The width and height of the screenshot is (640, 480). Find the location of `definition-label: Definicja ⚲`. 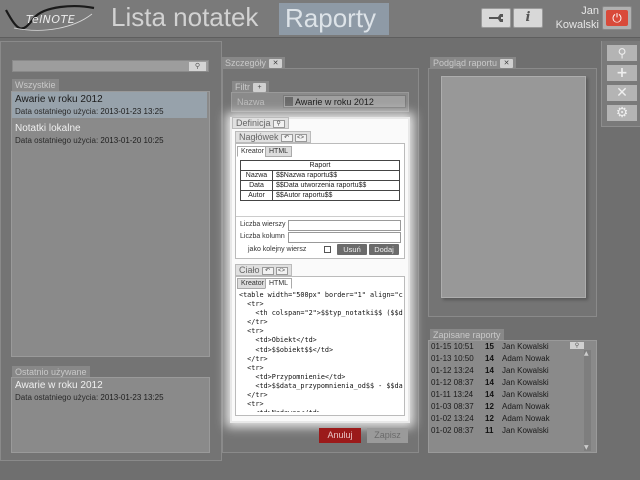

definition-label: Definicja ⚲ is located at coordinates (260, 123).